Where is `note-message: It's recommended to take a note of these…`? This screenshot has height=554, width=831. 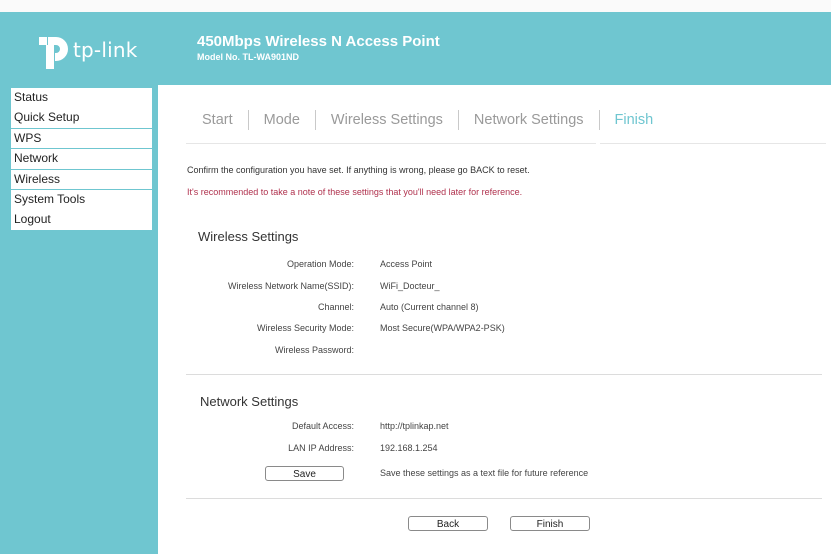
note-message: It's recommended to take a note of these… is located at coordinates (355, 192).